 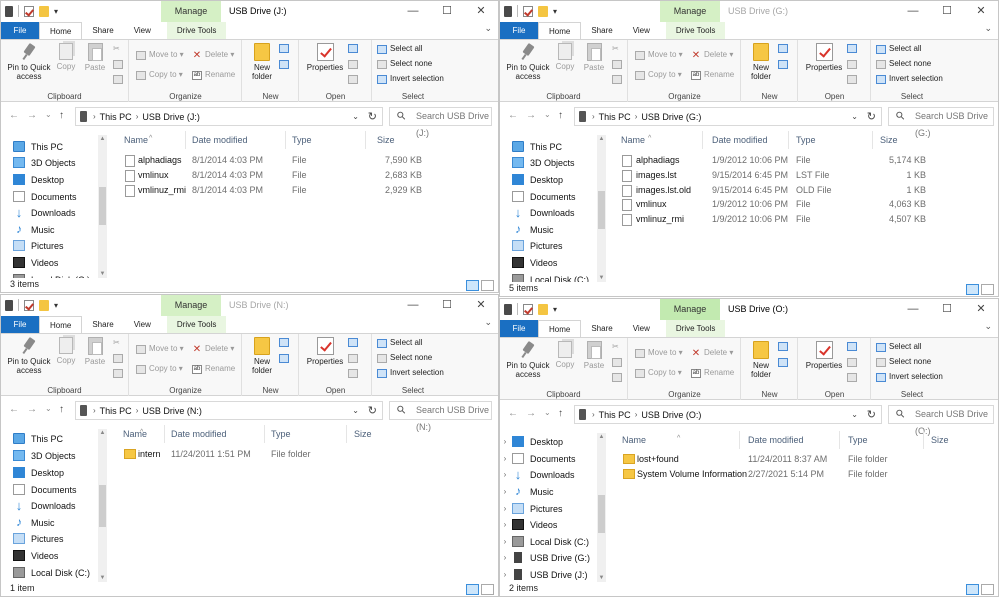 I want to click on search-box: Search USB Drive (O:), so click(x=941, y=420).